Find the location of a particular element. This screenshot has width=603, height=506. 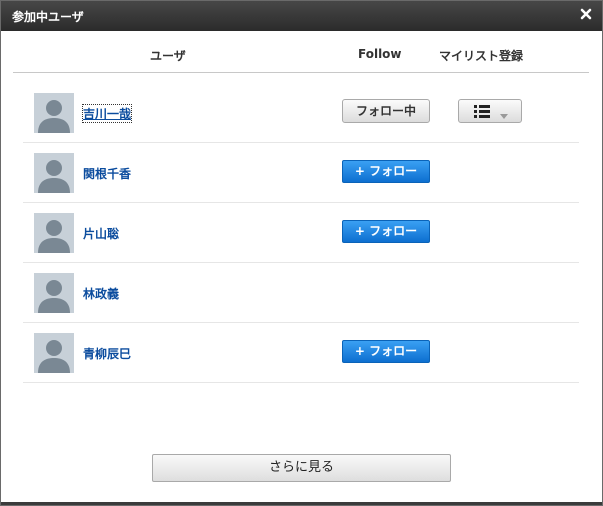

table-row: 林政義 is located at coordinates (301, 293).